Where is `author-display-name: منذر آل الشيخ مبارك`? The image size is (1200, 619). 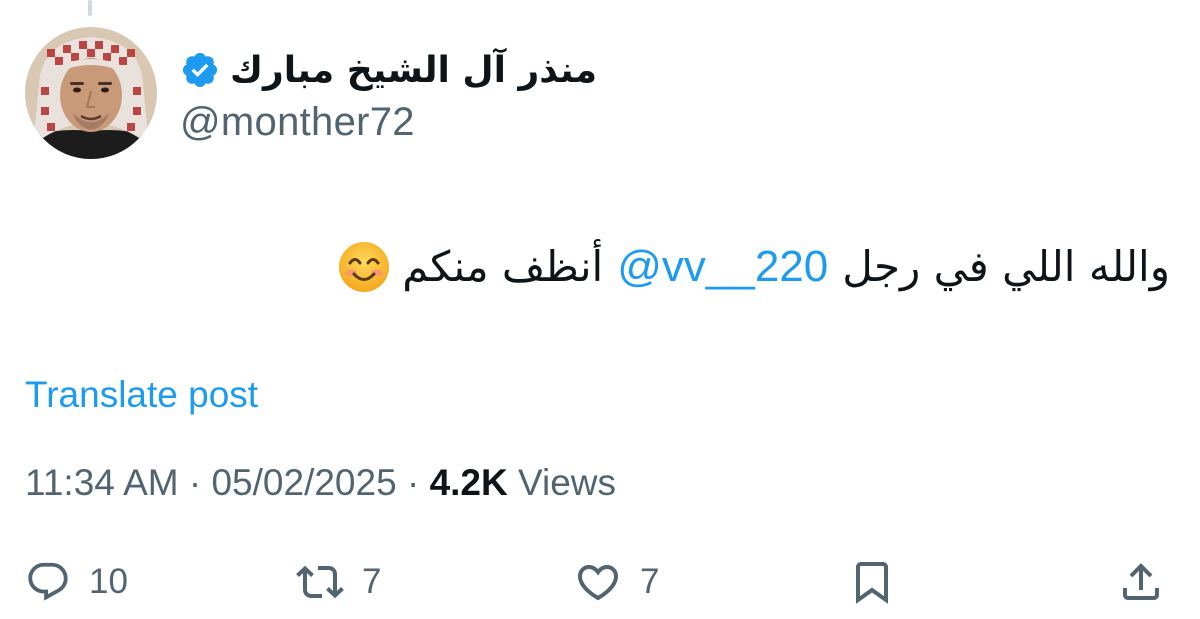
author-display-name: منذر آل الشيخ مبارك is located at coordinates (413, 70).